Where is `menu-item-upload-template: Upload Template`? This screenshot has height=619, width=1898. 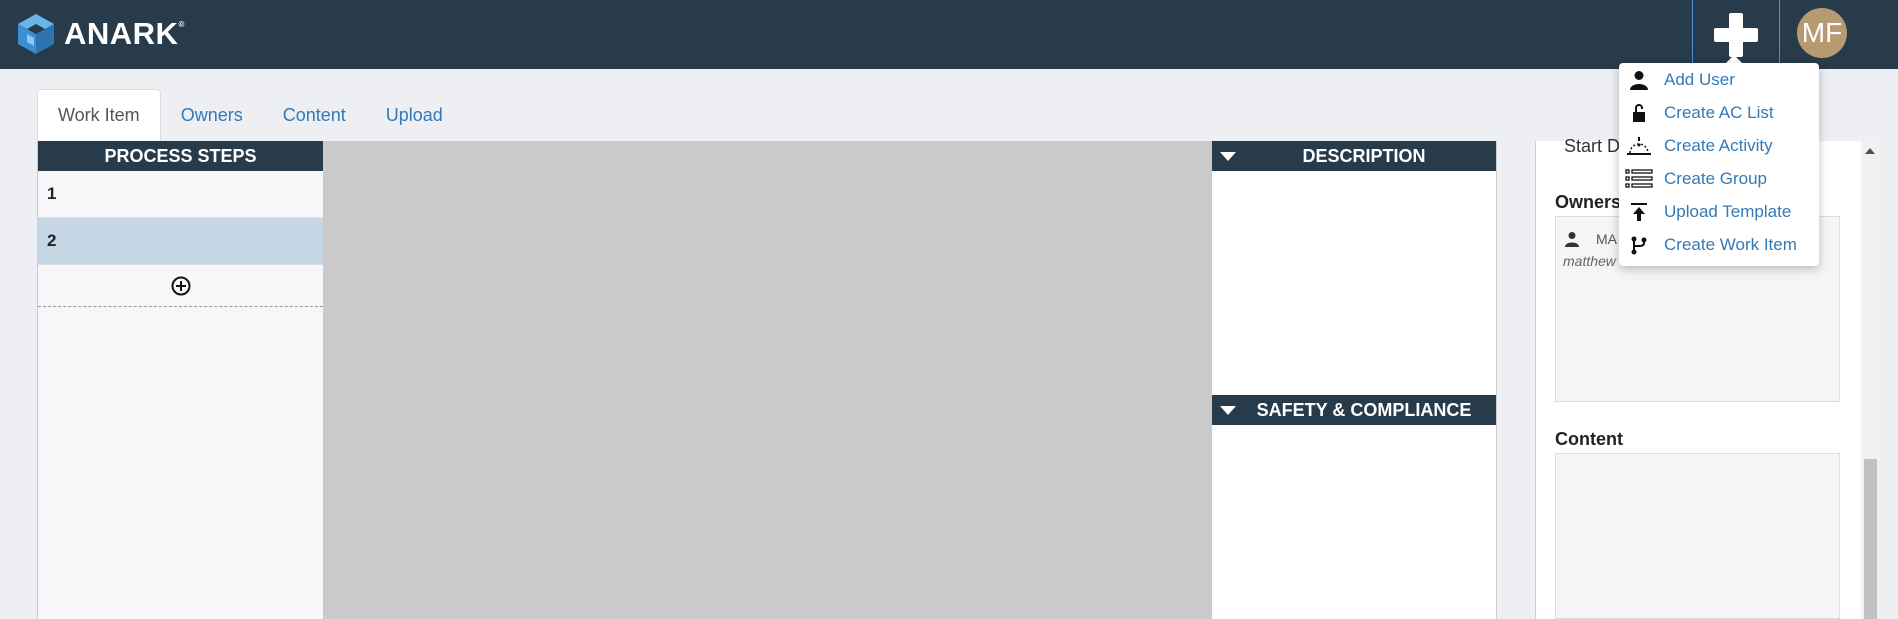 menu-item-upload-template: Upload Template is located at coordinates (1719, 211).